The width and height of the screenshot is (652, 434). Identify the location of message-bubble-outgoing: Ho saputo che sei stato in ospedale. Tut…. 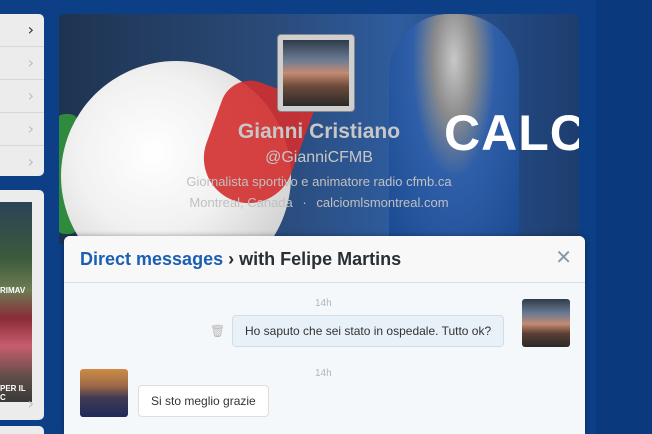
(368, 331).